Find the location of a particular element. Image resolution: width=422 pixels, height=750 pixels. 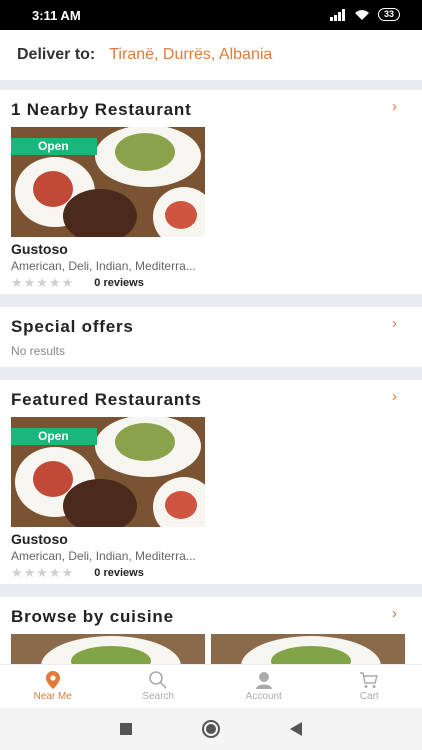

section-title-nearby: 1 Nearby Restaurant is located at coordinates (101, 109).